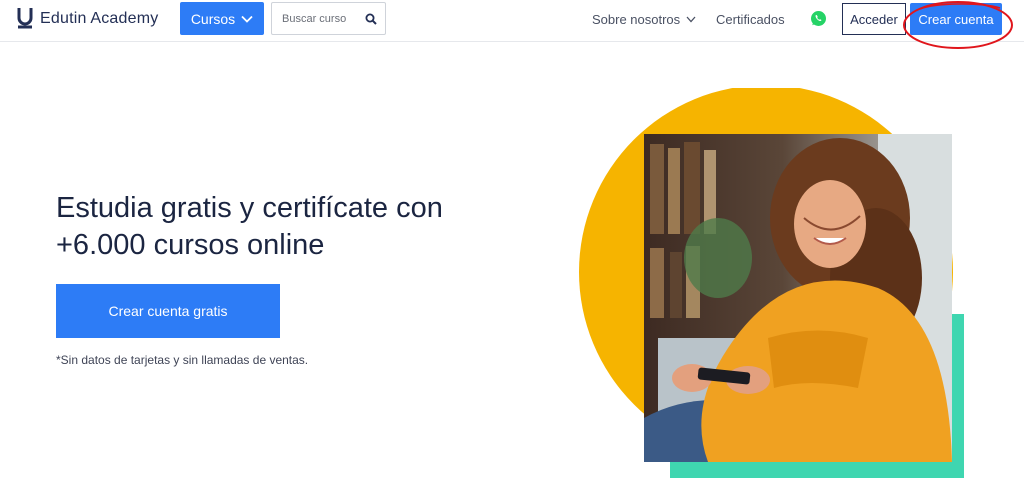  I want to click on hero-title-line2: +6.000 cursos online, so click(190, 245).